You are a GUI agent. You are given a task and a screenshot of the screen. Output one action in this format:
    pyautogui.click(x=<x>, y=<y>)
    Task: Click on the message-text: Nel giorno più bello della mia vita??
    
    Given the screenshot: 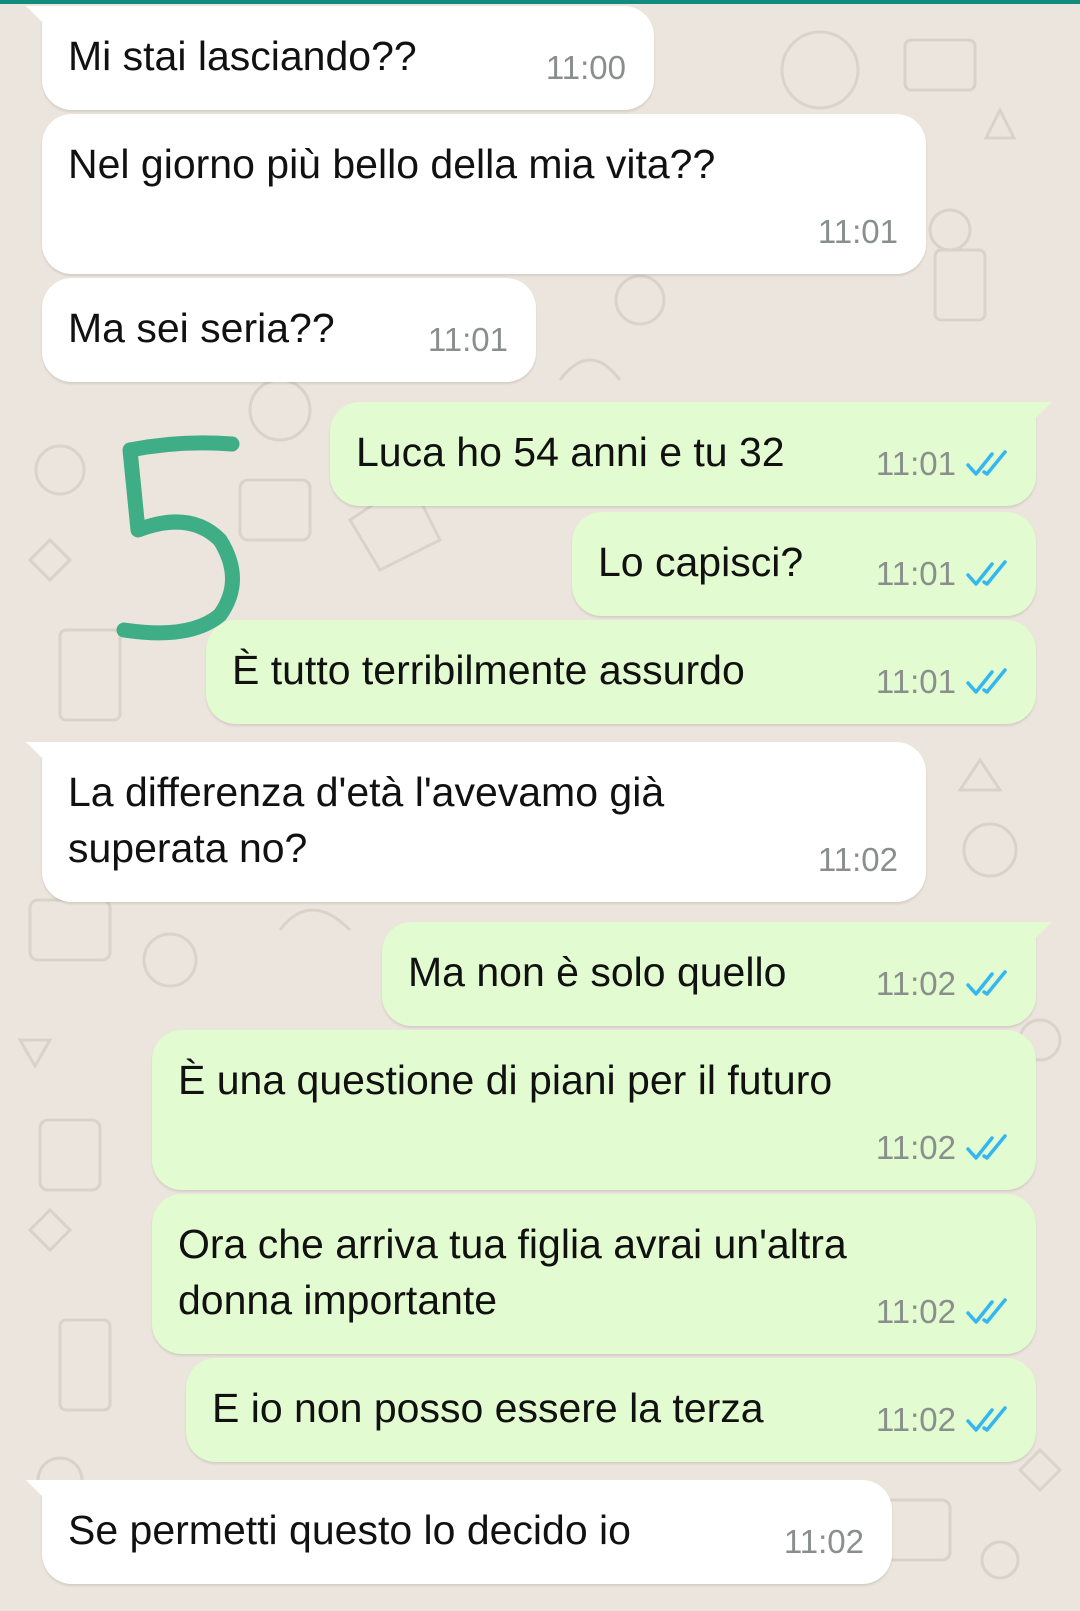 What is the action you would take?
    pyautogui.click(x=392, y=164)
    